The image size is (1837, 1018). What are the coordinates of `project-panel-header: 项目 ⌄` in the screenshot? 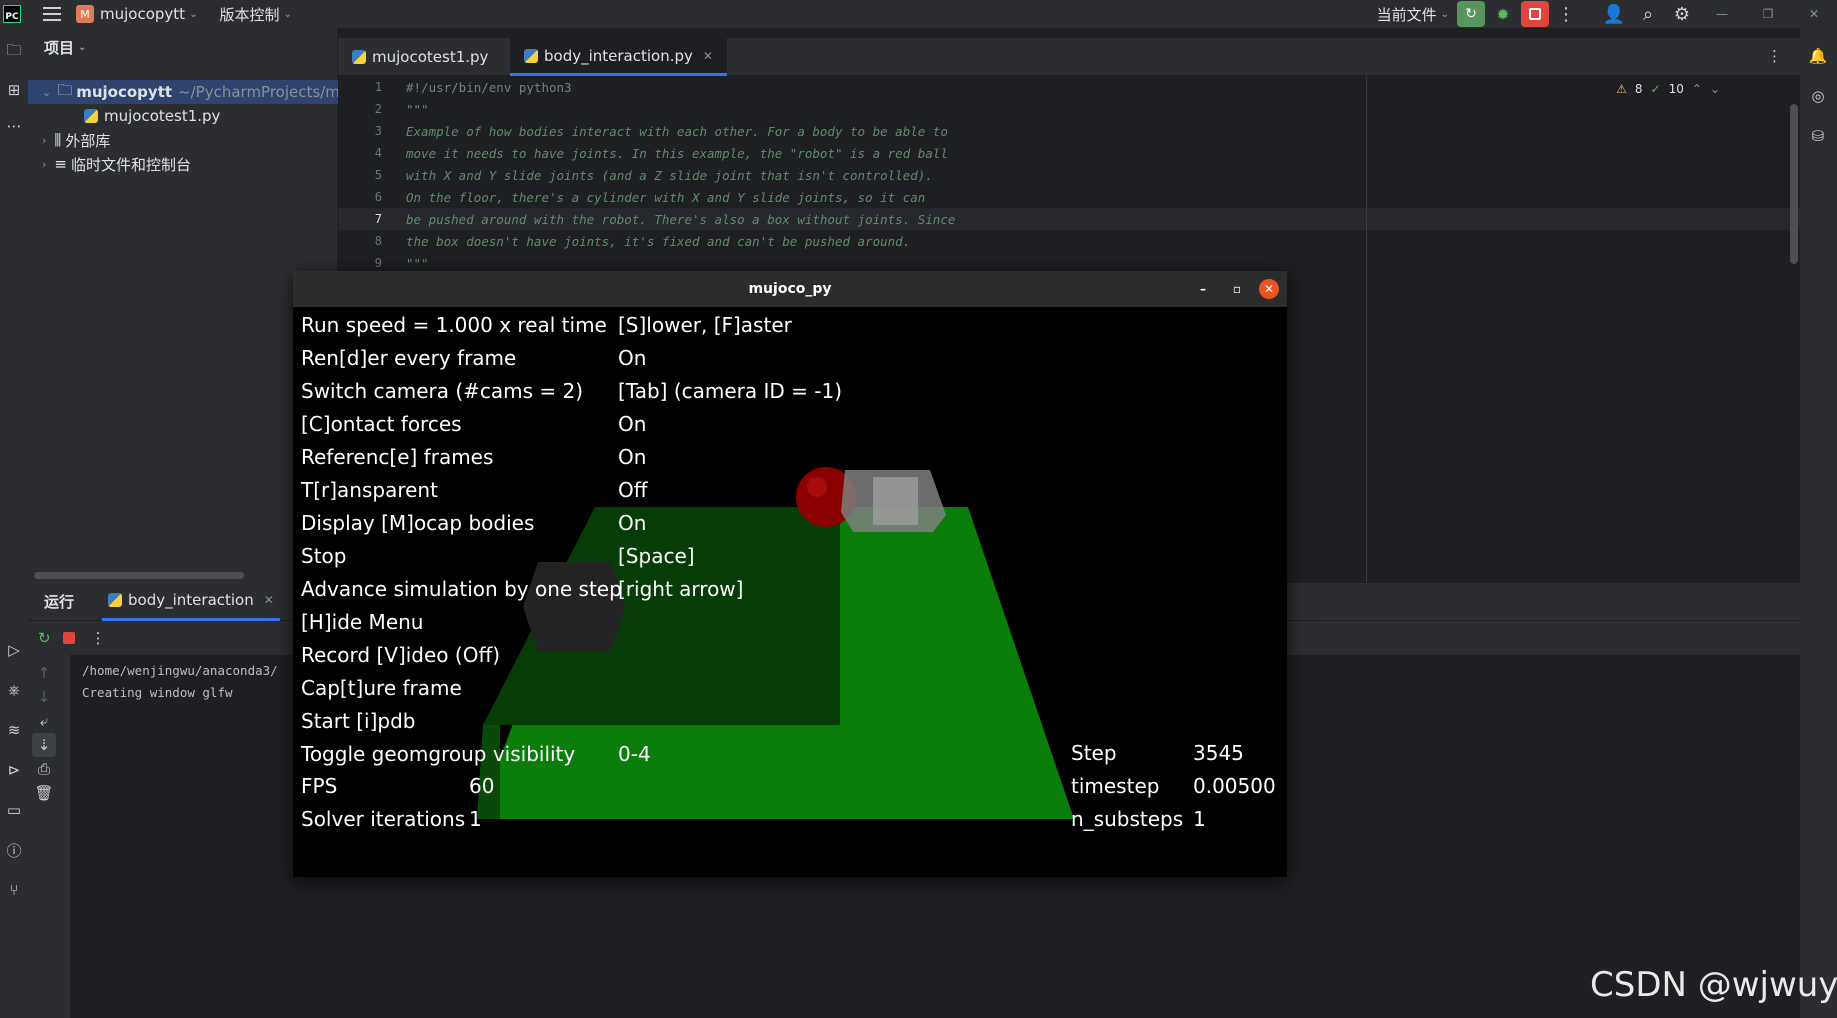 It's located at (182, 47).